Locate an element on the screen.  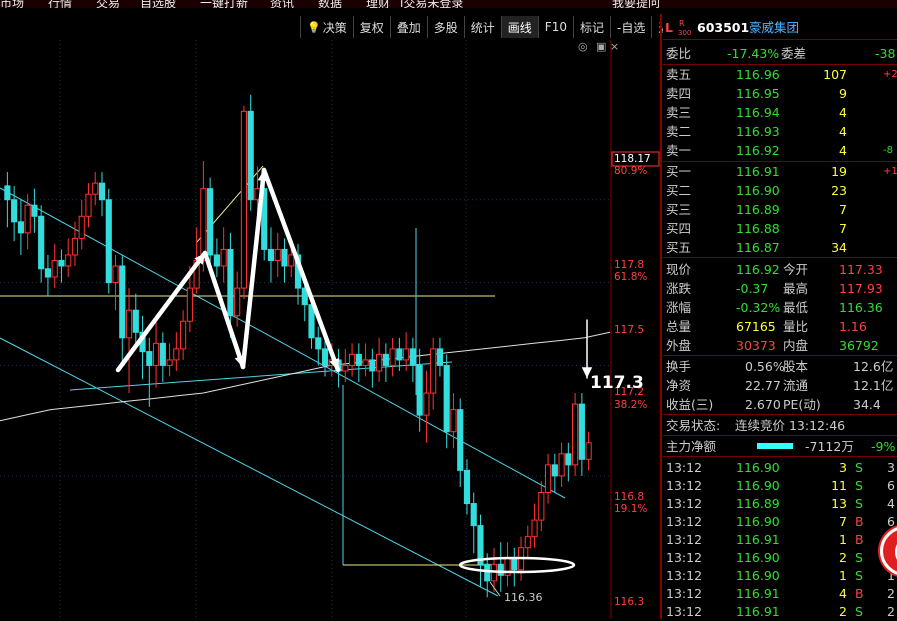
ask-row-5: 卖五 116.96 107 +2 is located at coordinates (780, 74).